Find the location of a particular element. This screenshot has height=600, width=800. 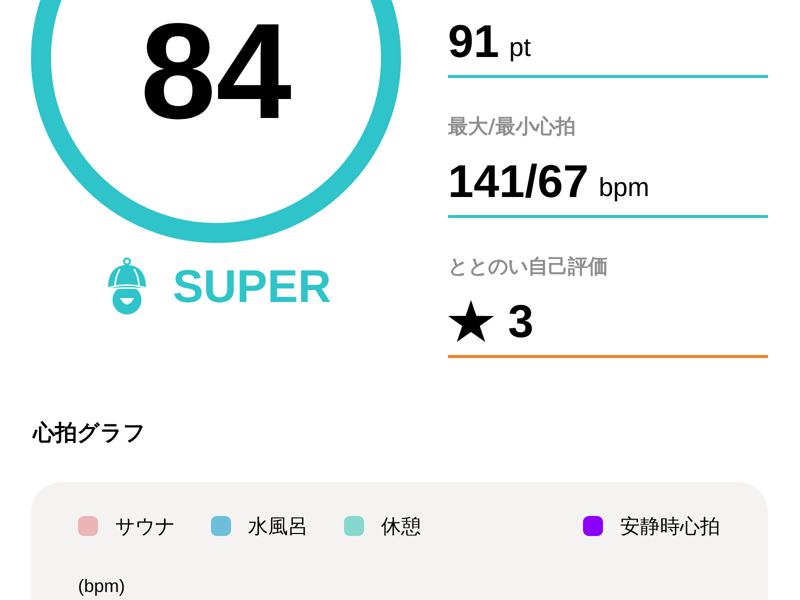

legend-label: 休憩 is located at coordinates (401, 526).